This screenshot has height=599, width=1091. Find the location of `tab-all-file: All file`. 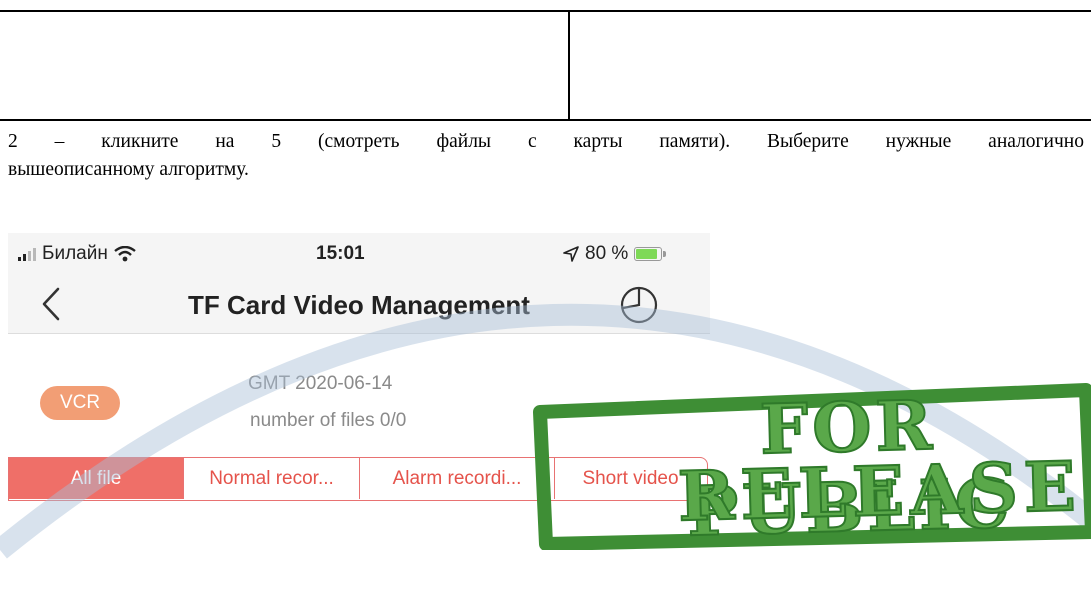

tab-all-file: All file is located at coordinates (96, 478).